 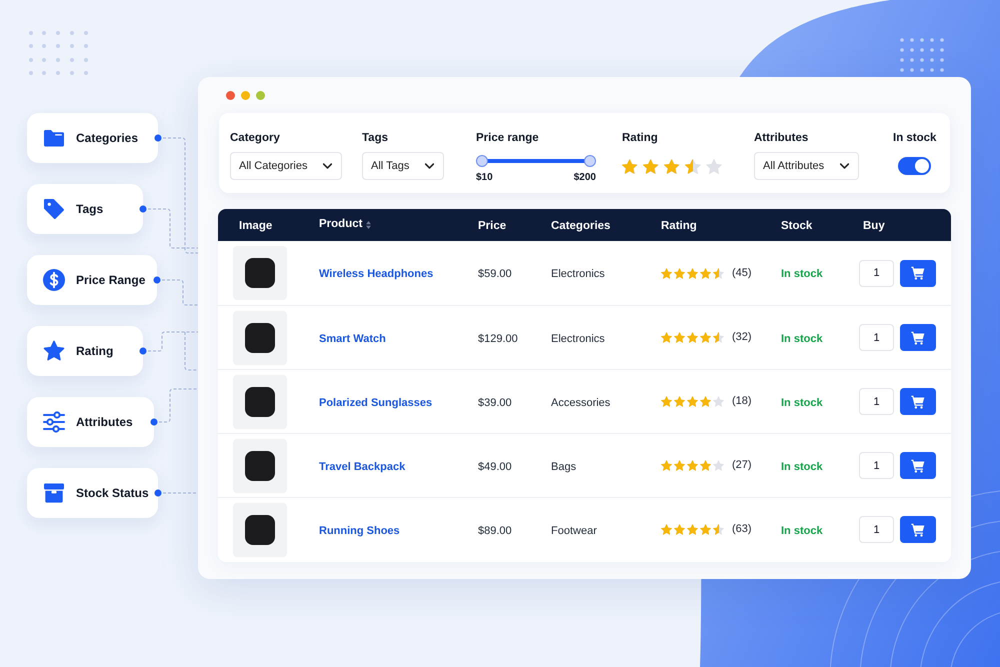 What do you see at coordinates (375, 402) in the screenshot?
I see `product-link: Polarized Sunglasses` at bounding box center [375, 402].